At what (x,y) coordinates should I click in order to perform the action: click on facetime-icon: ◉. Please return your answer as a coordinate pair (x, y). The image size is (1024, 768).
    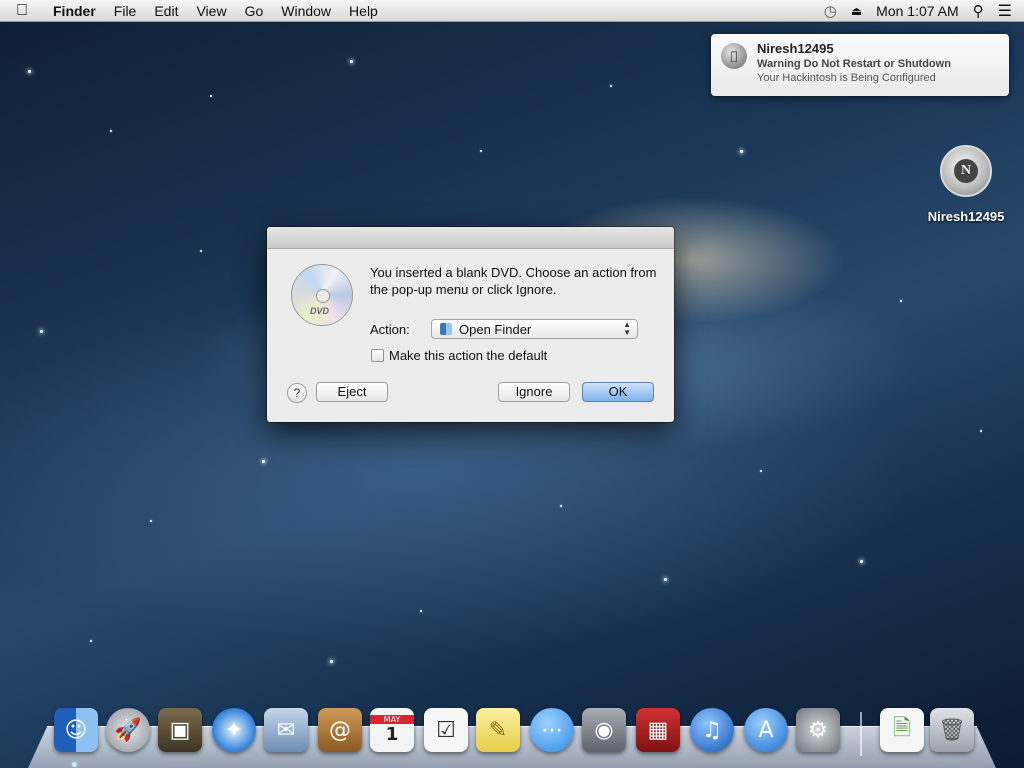
    Looking at the image, I should click on (604, 730).